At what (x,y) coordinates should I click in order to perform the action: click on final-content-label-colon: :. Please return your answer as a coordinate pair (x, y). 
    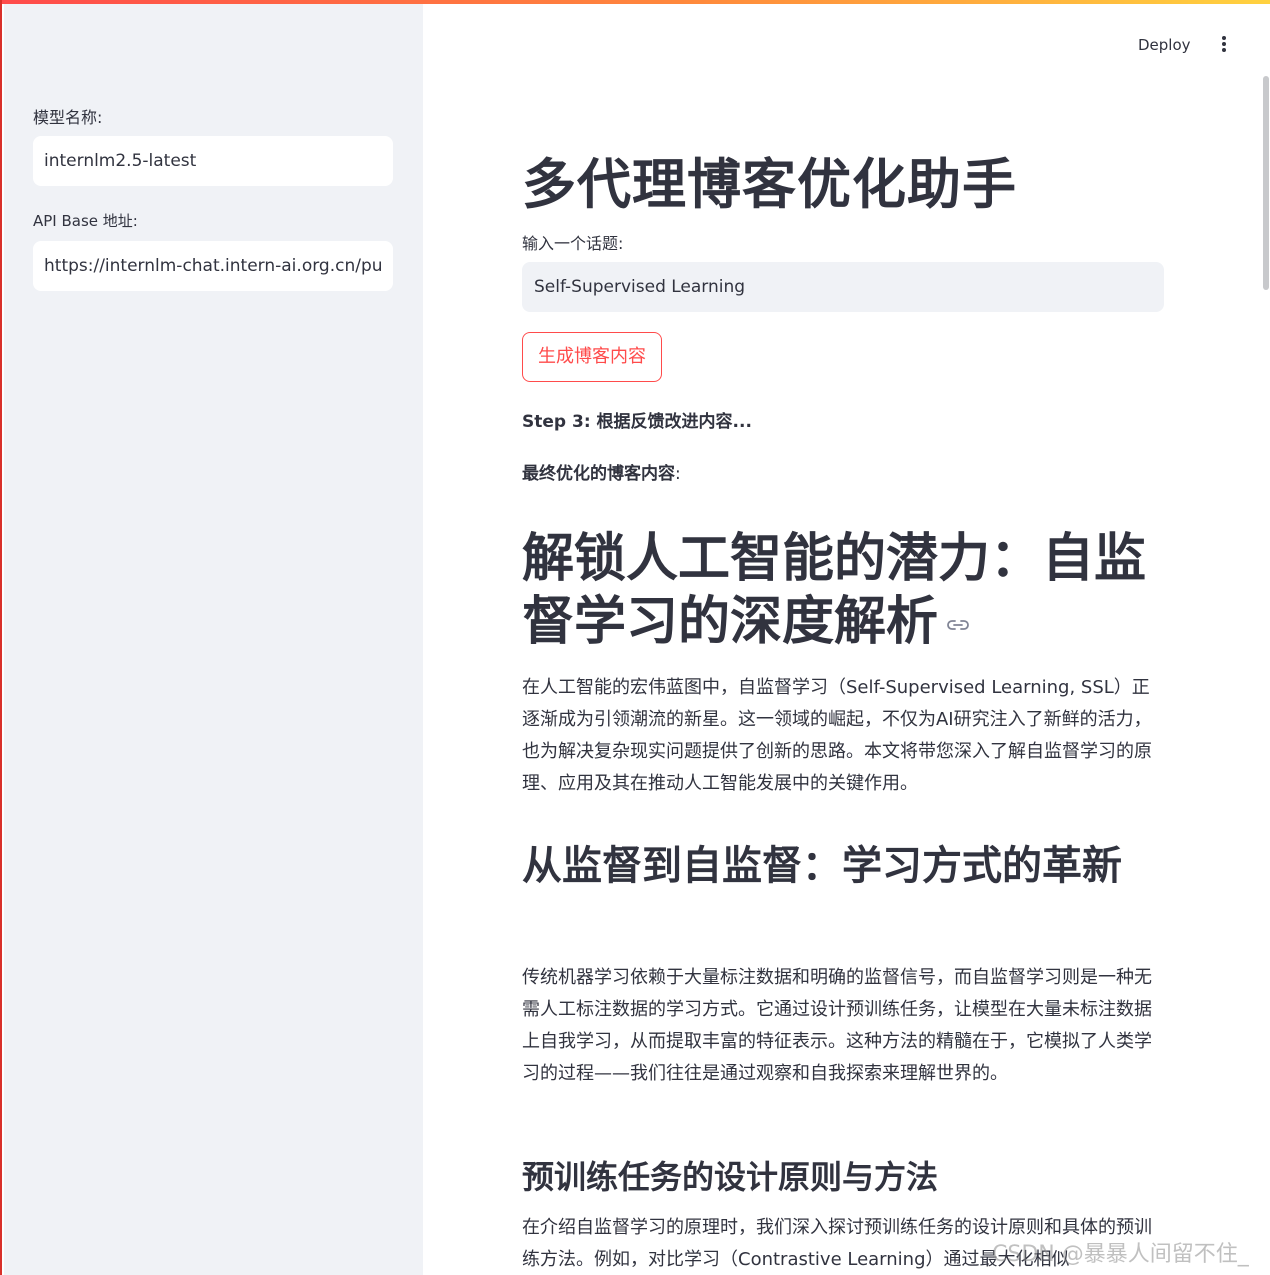
    Looking at the image, I should click on (678, 474).